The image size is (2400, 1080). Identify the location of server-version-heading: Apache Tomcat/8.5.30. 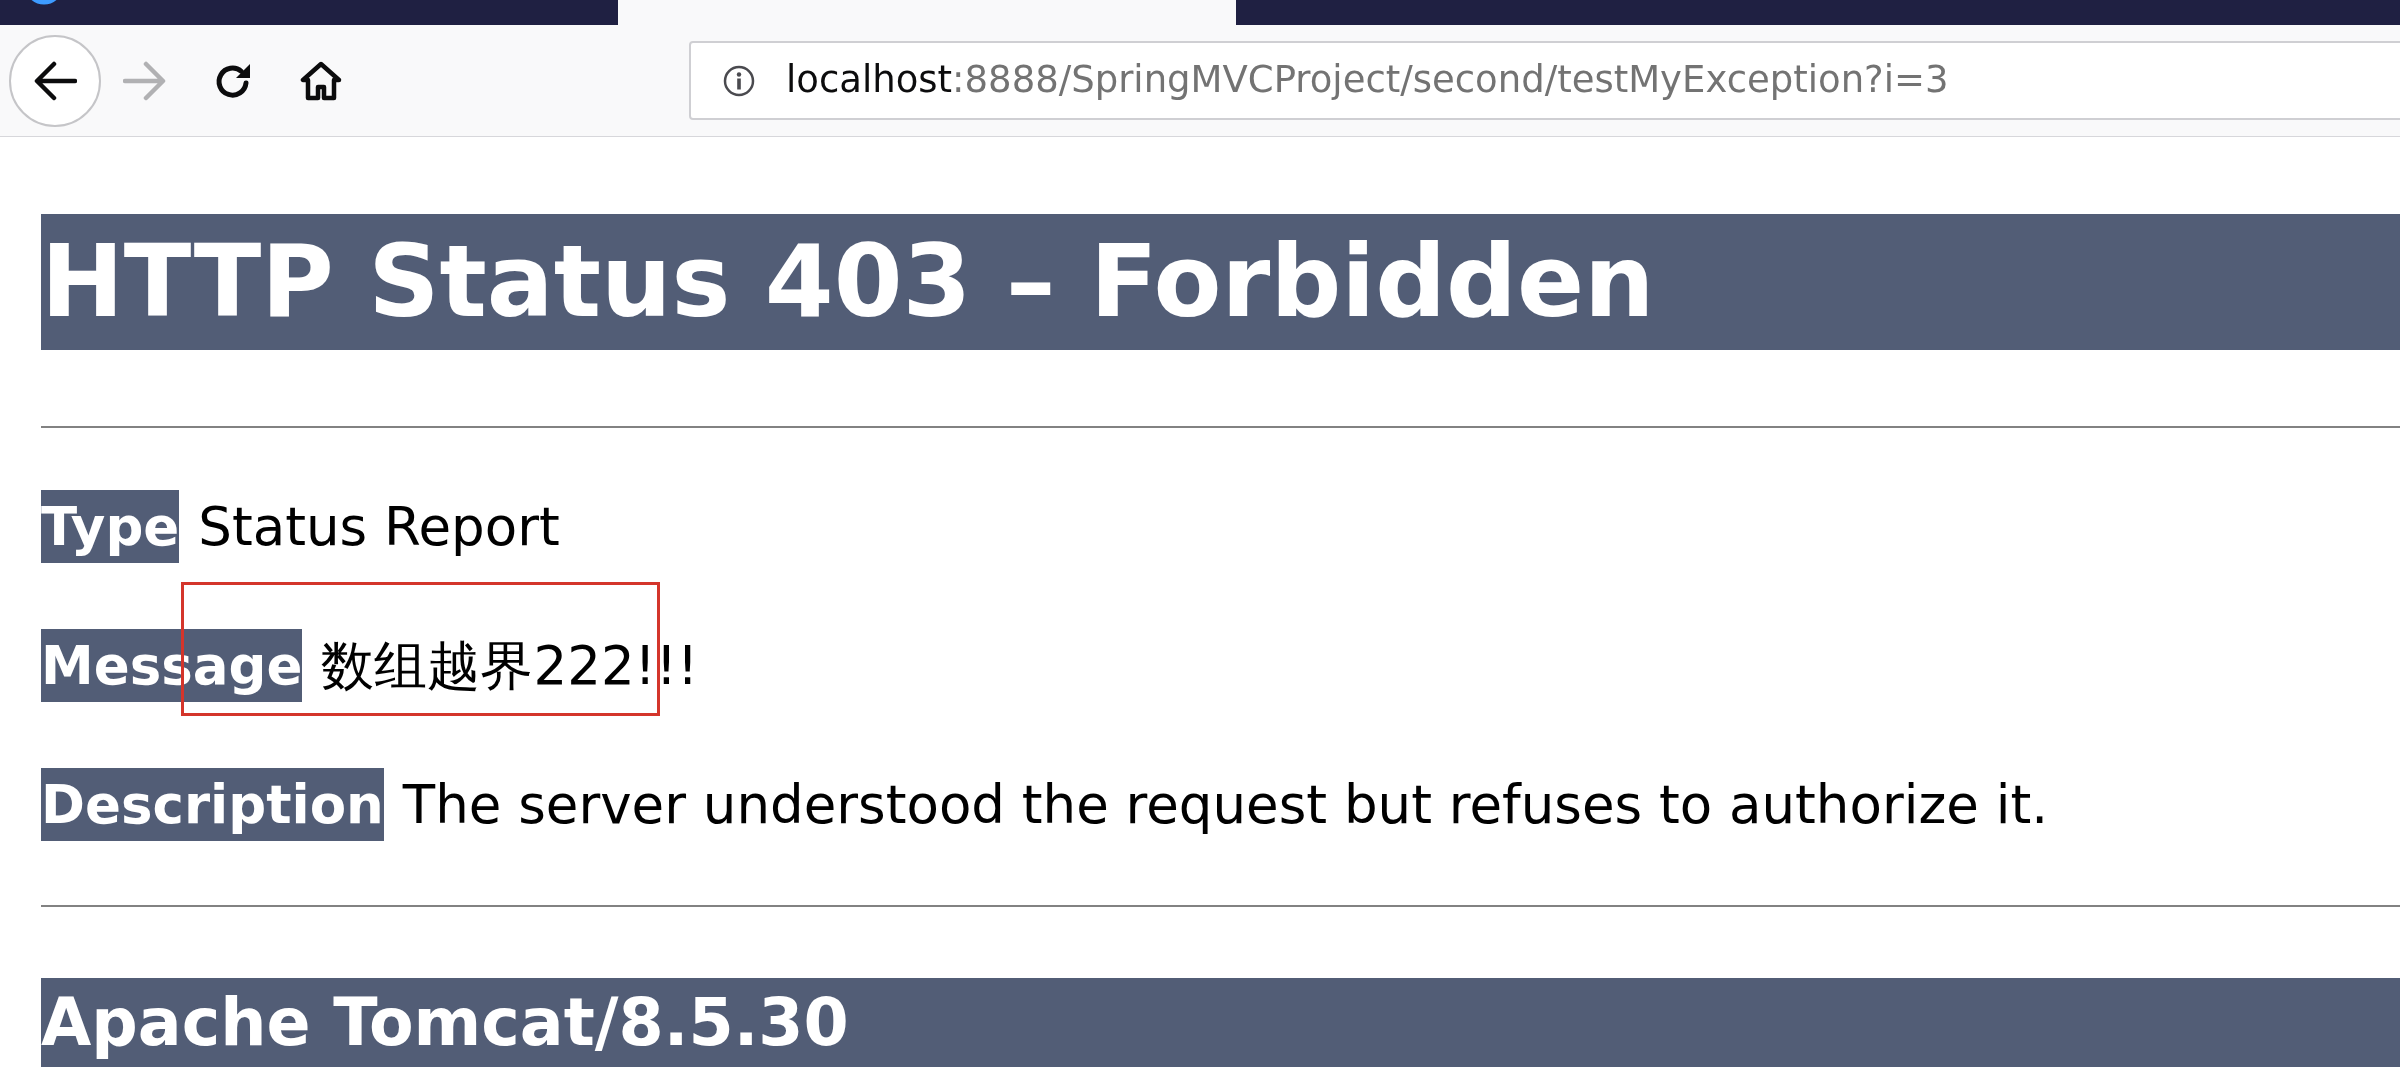
(1220, 1022).